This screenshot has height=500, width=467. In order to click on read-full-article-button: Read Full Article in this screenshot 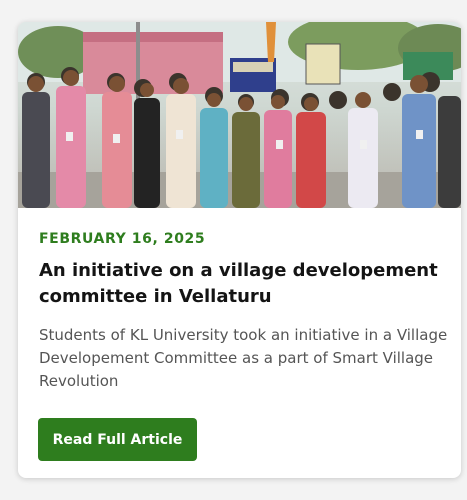, I will do `click(117, 439)`.